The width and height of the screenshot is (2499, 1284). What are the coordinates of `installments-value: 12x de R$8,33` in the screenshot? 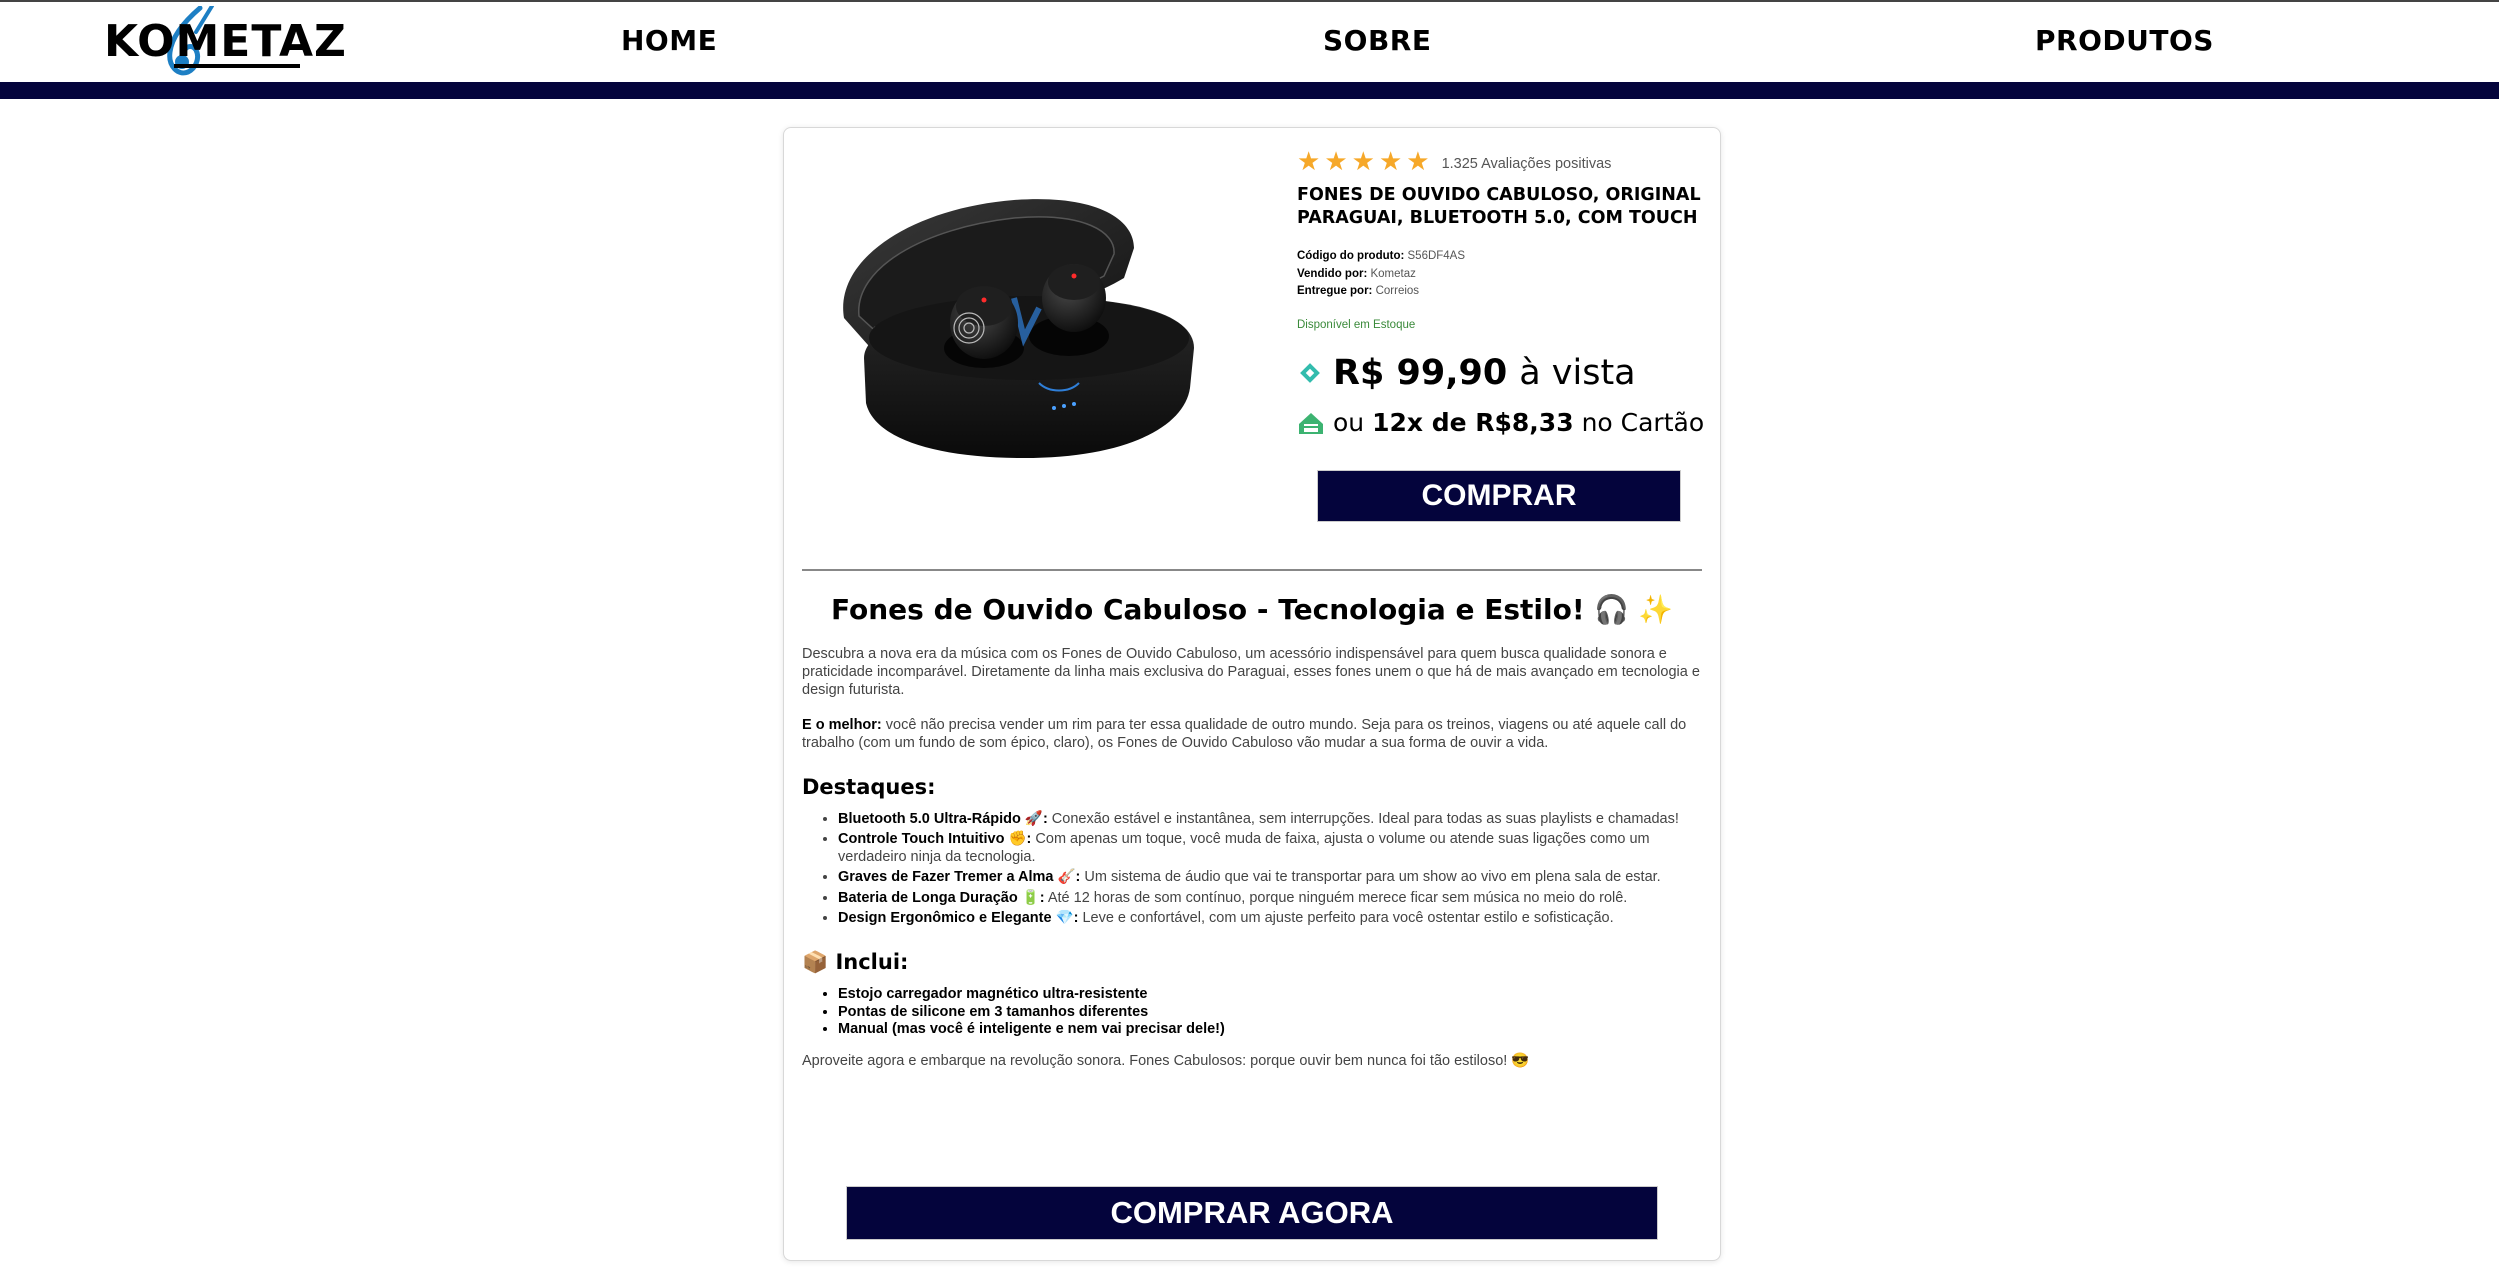 It's located at (1473, 422).